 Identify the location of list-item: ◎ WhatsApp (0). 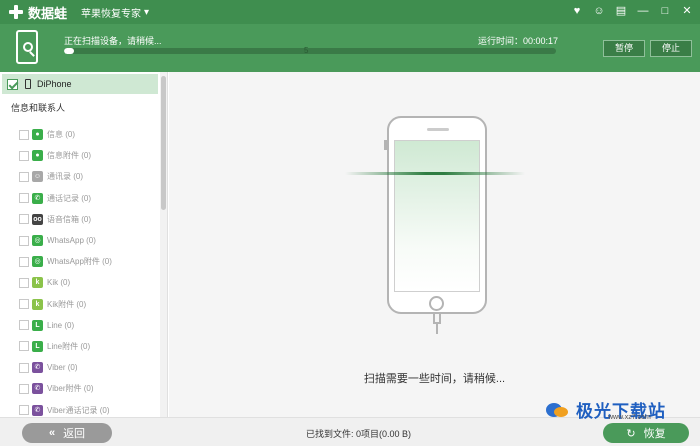
(89, 240).